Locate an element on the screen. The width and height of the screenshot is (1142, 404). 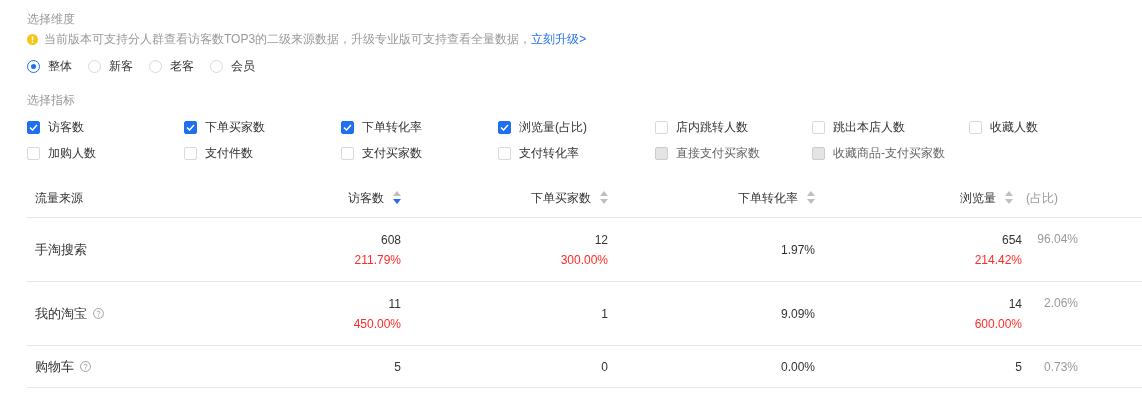
metric-checkbox-option: 店内跳转人数 is located at coordinates (733, 127).